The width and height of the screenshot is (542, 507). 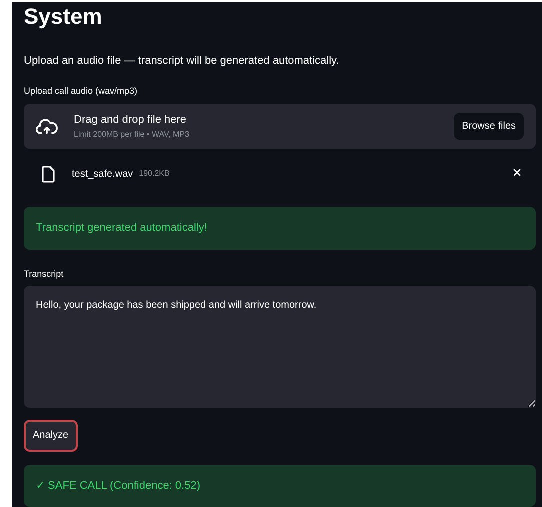 I want to click on dropzone-hint: Limit 200MB per file • WAV, MP3, so click(x=132, y=135).